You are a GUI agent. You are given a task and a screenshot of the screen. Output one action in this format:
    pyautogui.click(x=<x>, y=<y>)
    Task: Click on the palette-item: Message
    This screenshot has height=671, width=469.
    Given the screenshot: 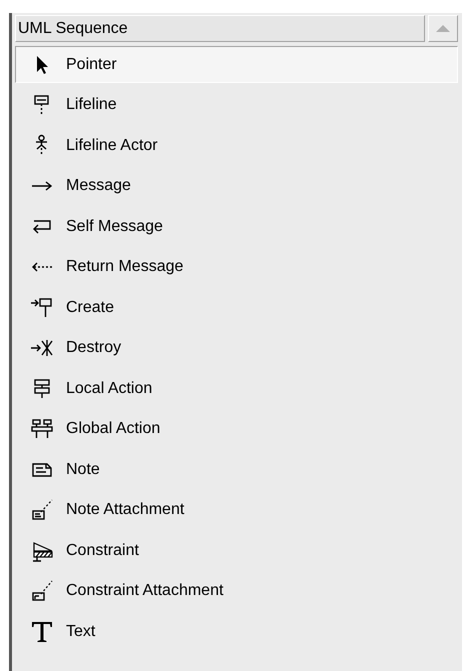 What is the action you would take?
    pyautogui.click(x=236, y=186)
    